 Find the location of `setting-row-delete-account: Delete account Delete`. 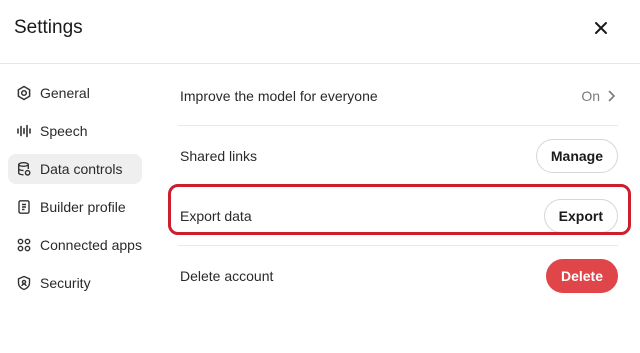

setting-row-delete-account: Delete account Delete is located at coordinates (398, 276).